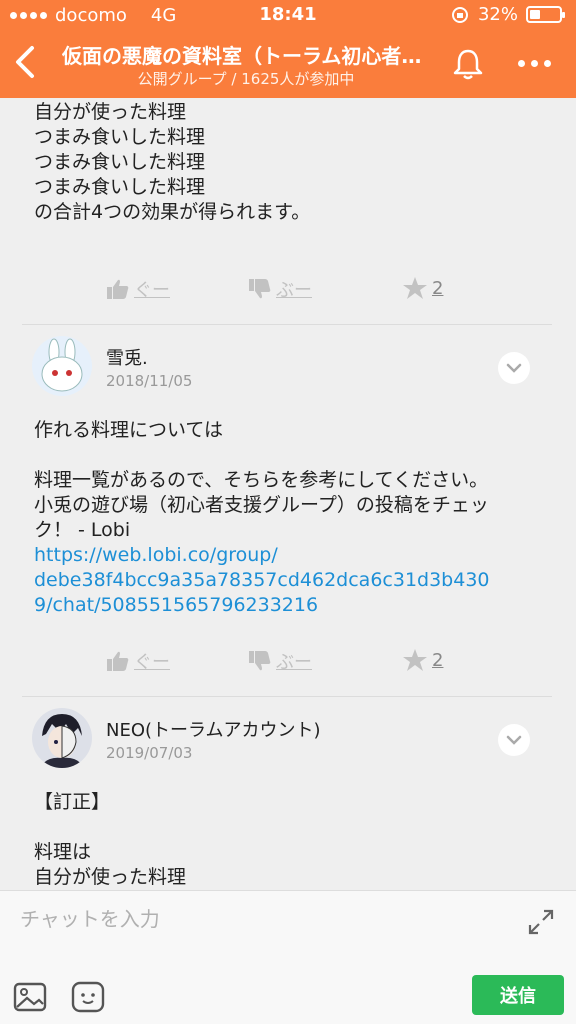 The width and height of the screenshot is (576, 1024). I want to click on rabbit-avatar-icon, so click(62, 366).